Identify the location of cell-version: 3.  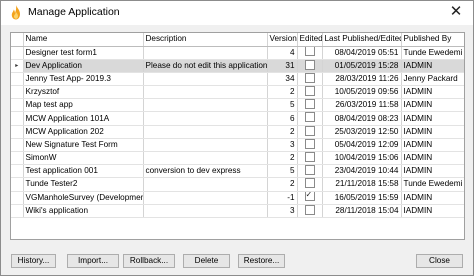
(282, 211).